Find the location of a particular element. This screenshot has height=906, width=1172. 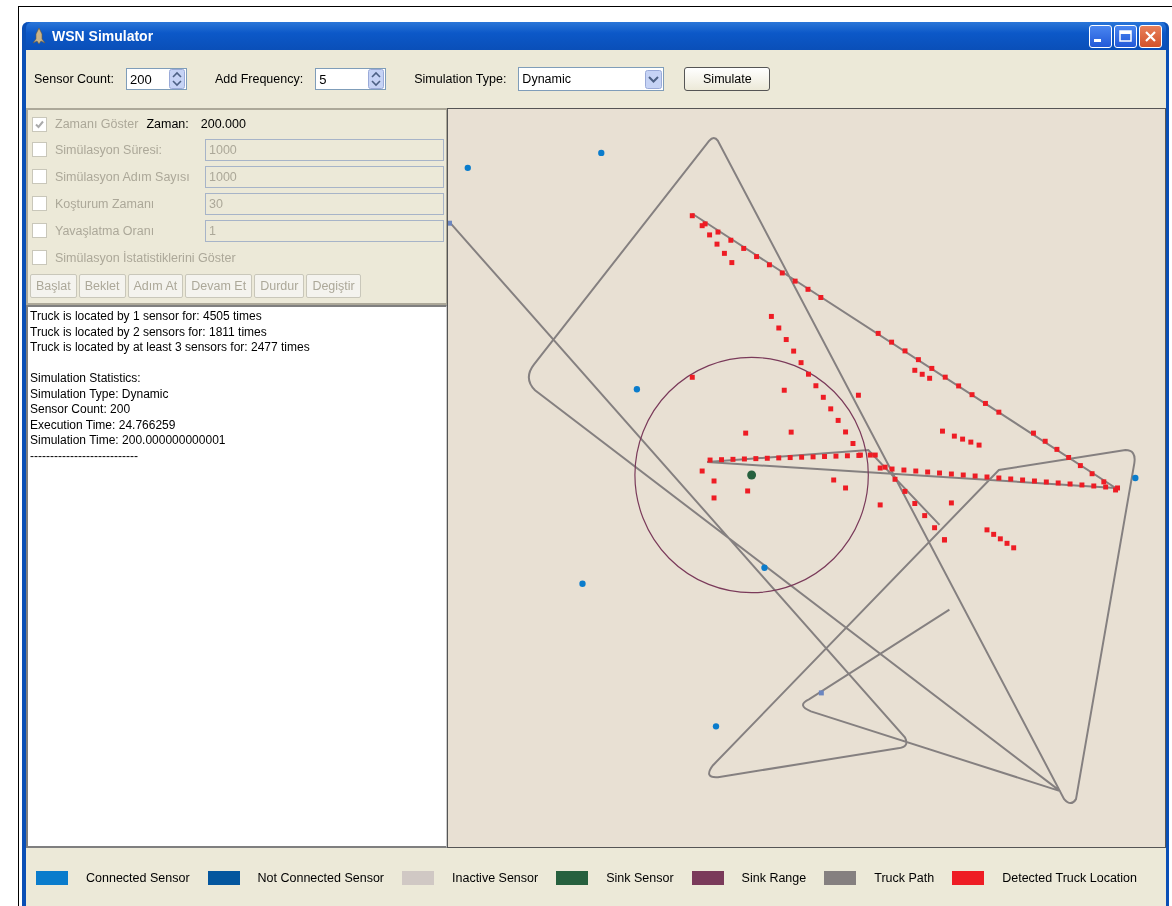

close-button is located at coordinates (1150, 36).